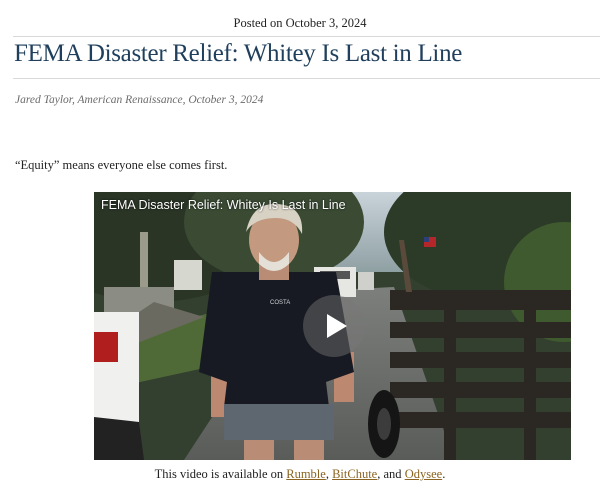 This screenshot has height=489, width=600. Describe the element at coordinates (306, 474) in the screenshot. I see `rumble-link: Rumble` at that location.